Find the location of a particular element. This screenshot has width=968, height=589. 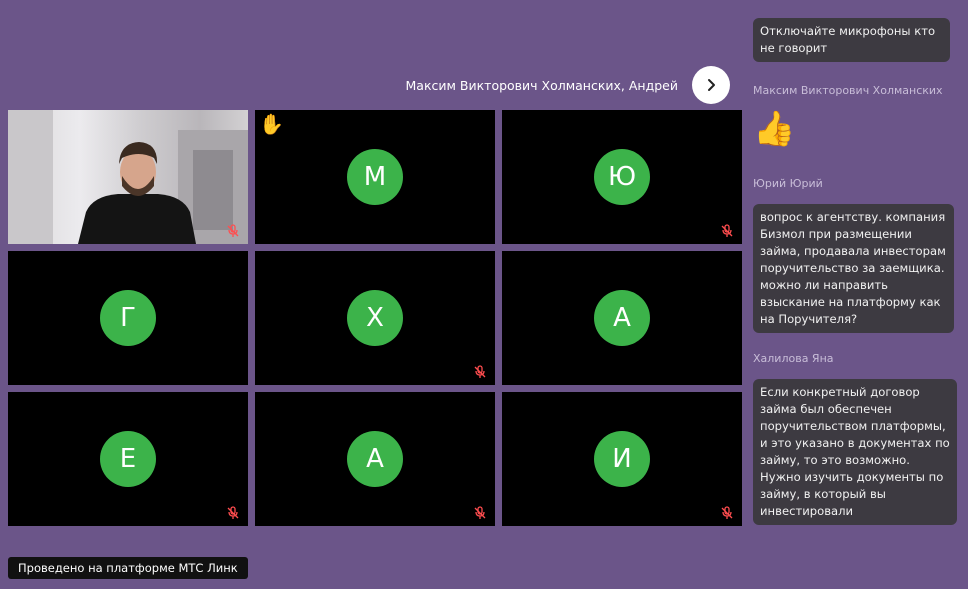

participant-tile-video is located at coordinates (128, 177).